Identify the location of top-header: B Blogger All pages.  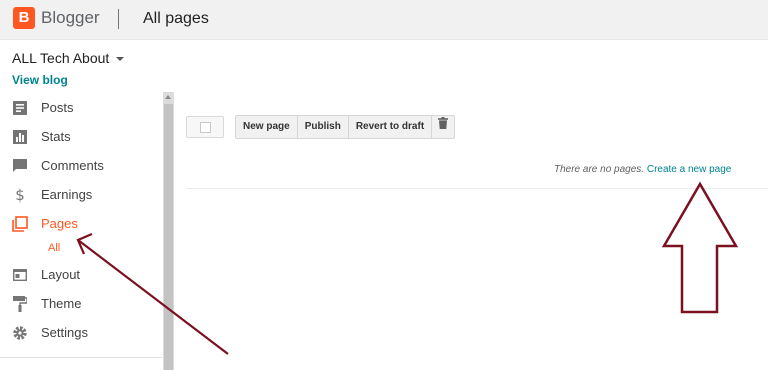
(384, 20).